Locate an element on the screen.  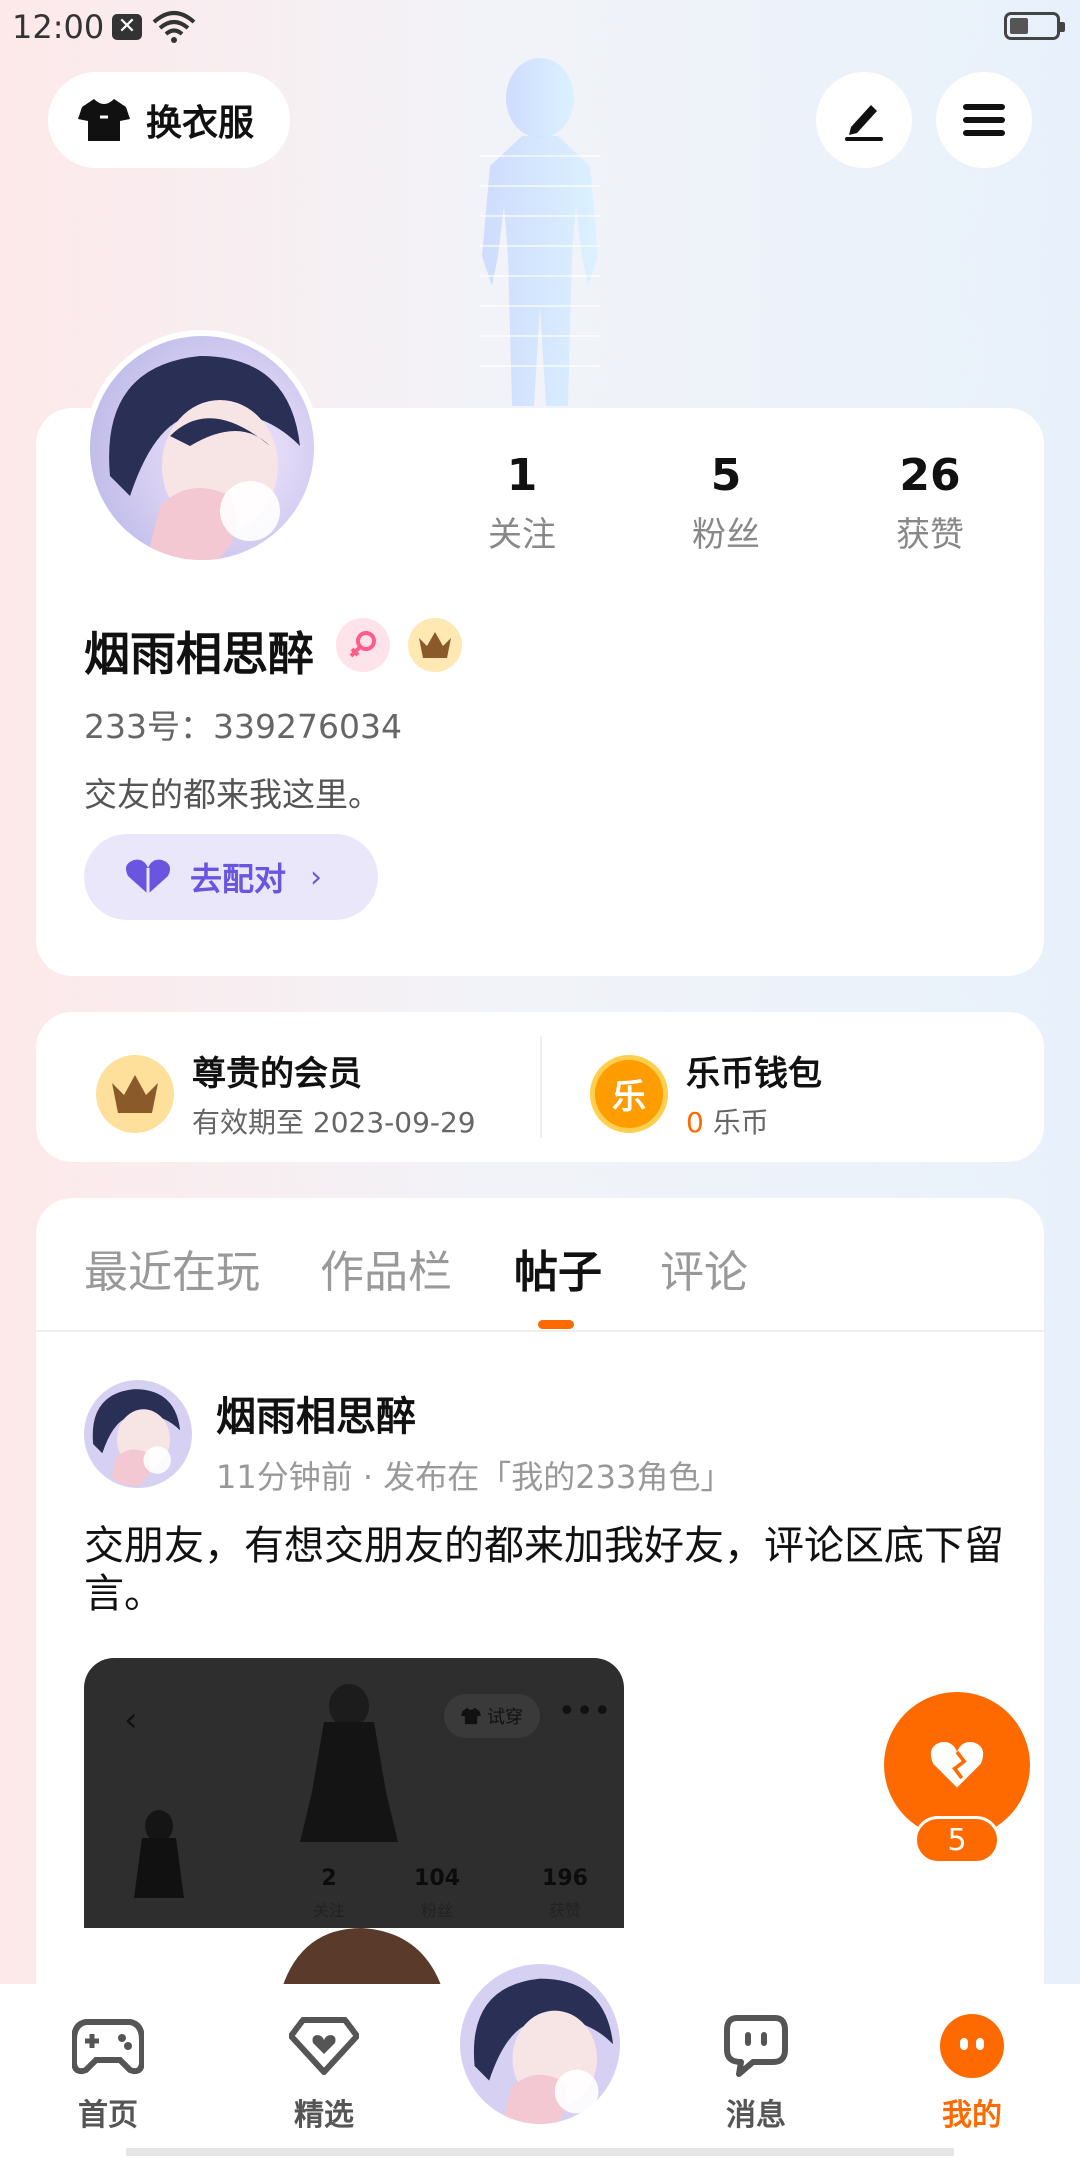
diamond-heart-icon is located at coordinates (324, 2046).